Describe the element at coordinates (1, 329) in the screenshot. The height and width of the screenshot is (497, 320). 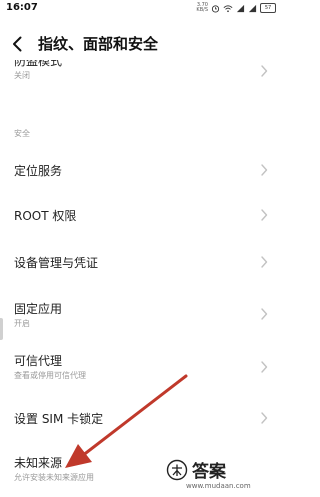
I see `edge-handle` at that location.